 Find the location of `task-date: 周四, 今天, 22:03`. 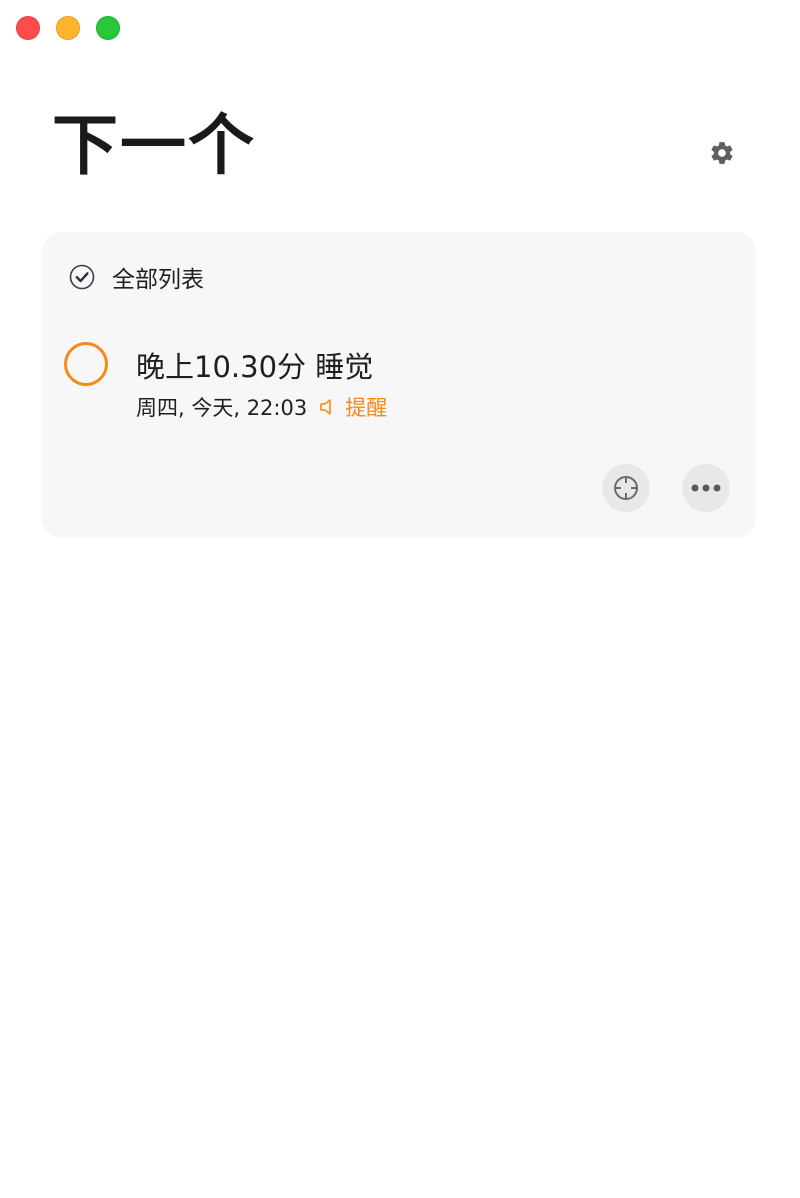

task-date: 周四, 今天, 22:03 is located at coordinates (222, 408).